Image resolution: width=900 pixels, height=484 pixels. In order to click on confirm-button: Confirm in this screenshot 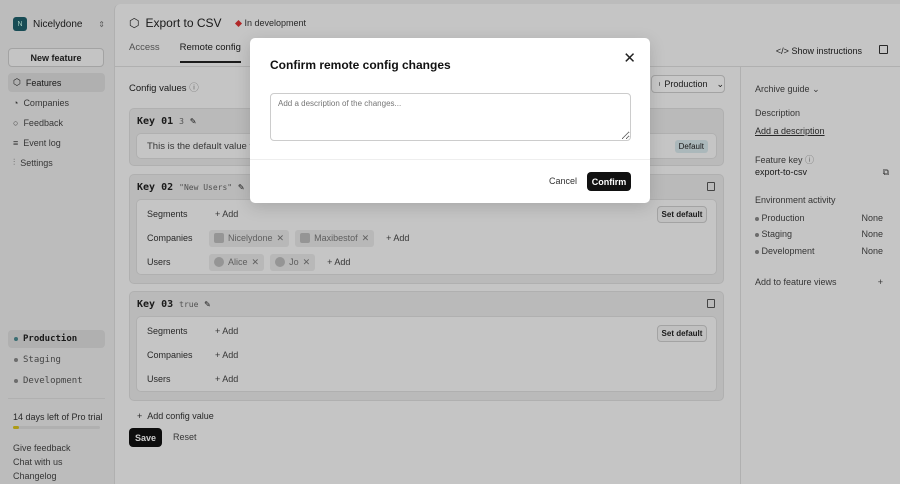, I will do `click(609, 181)`.